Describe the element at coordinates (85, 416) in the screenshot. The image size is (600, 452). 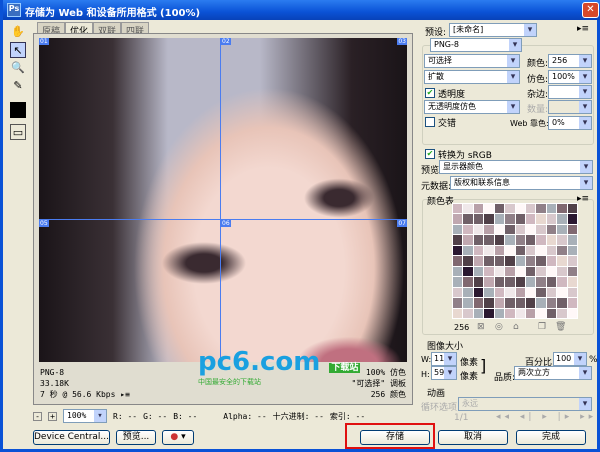
I see `zoom-select: 100%` at that location.